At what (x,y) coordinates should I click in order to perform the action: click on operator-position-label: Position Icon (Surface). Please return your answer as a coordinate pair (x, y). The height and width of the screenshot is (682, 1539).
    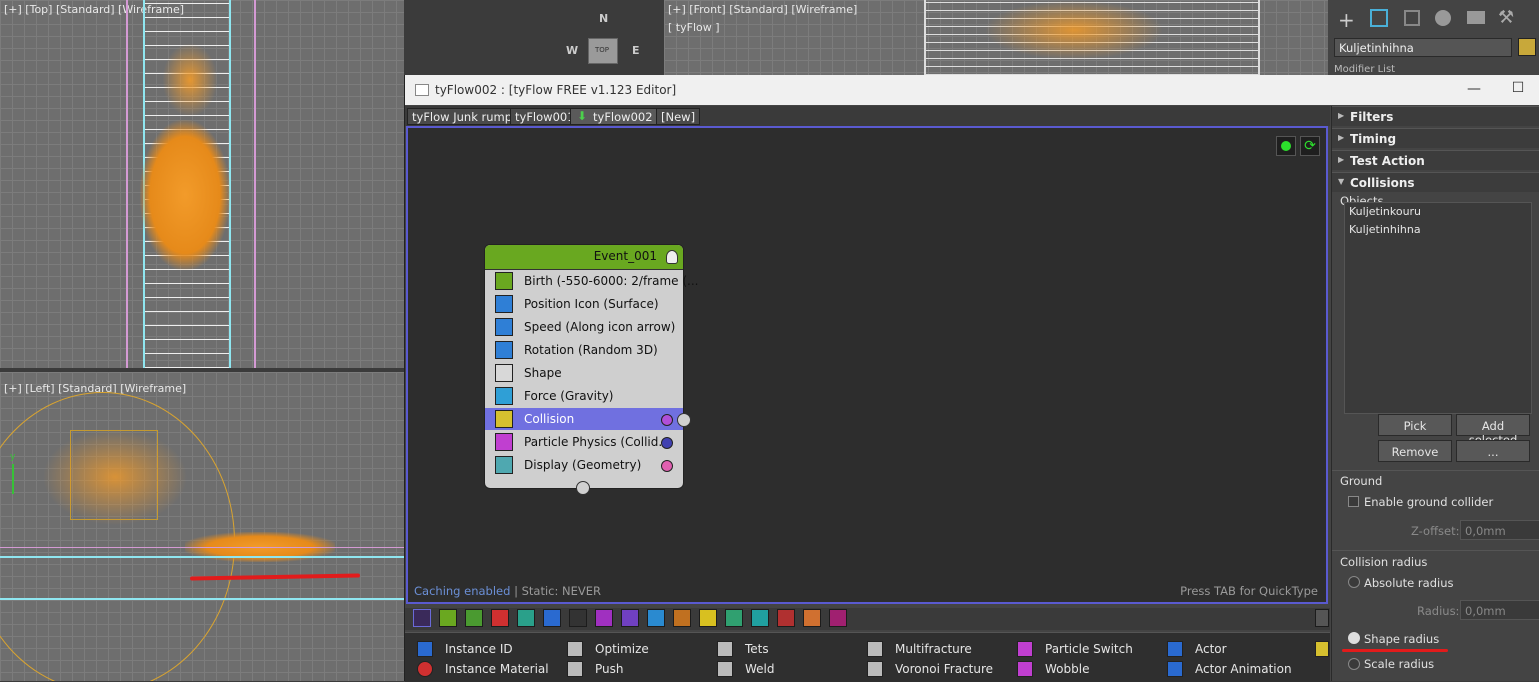
    Looking at the image, I should click on (591, 304).